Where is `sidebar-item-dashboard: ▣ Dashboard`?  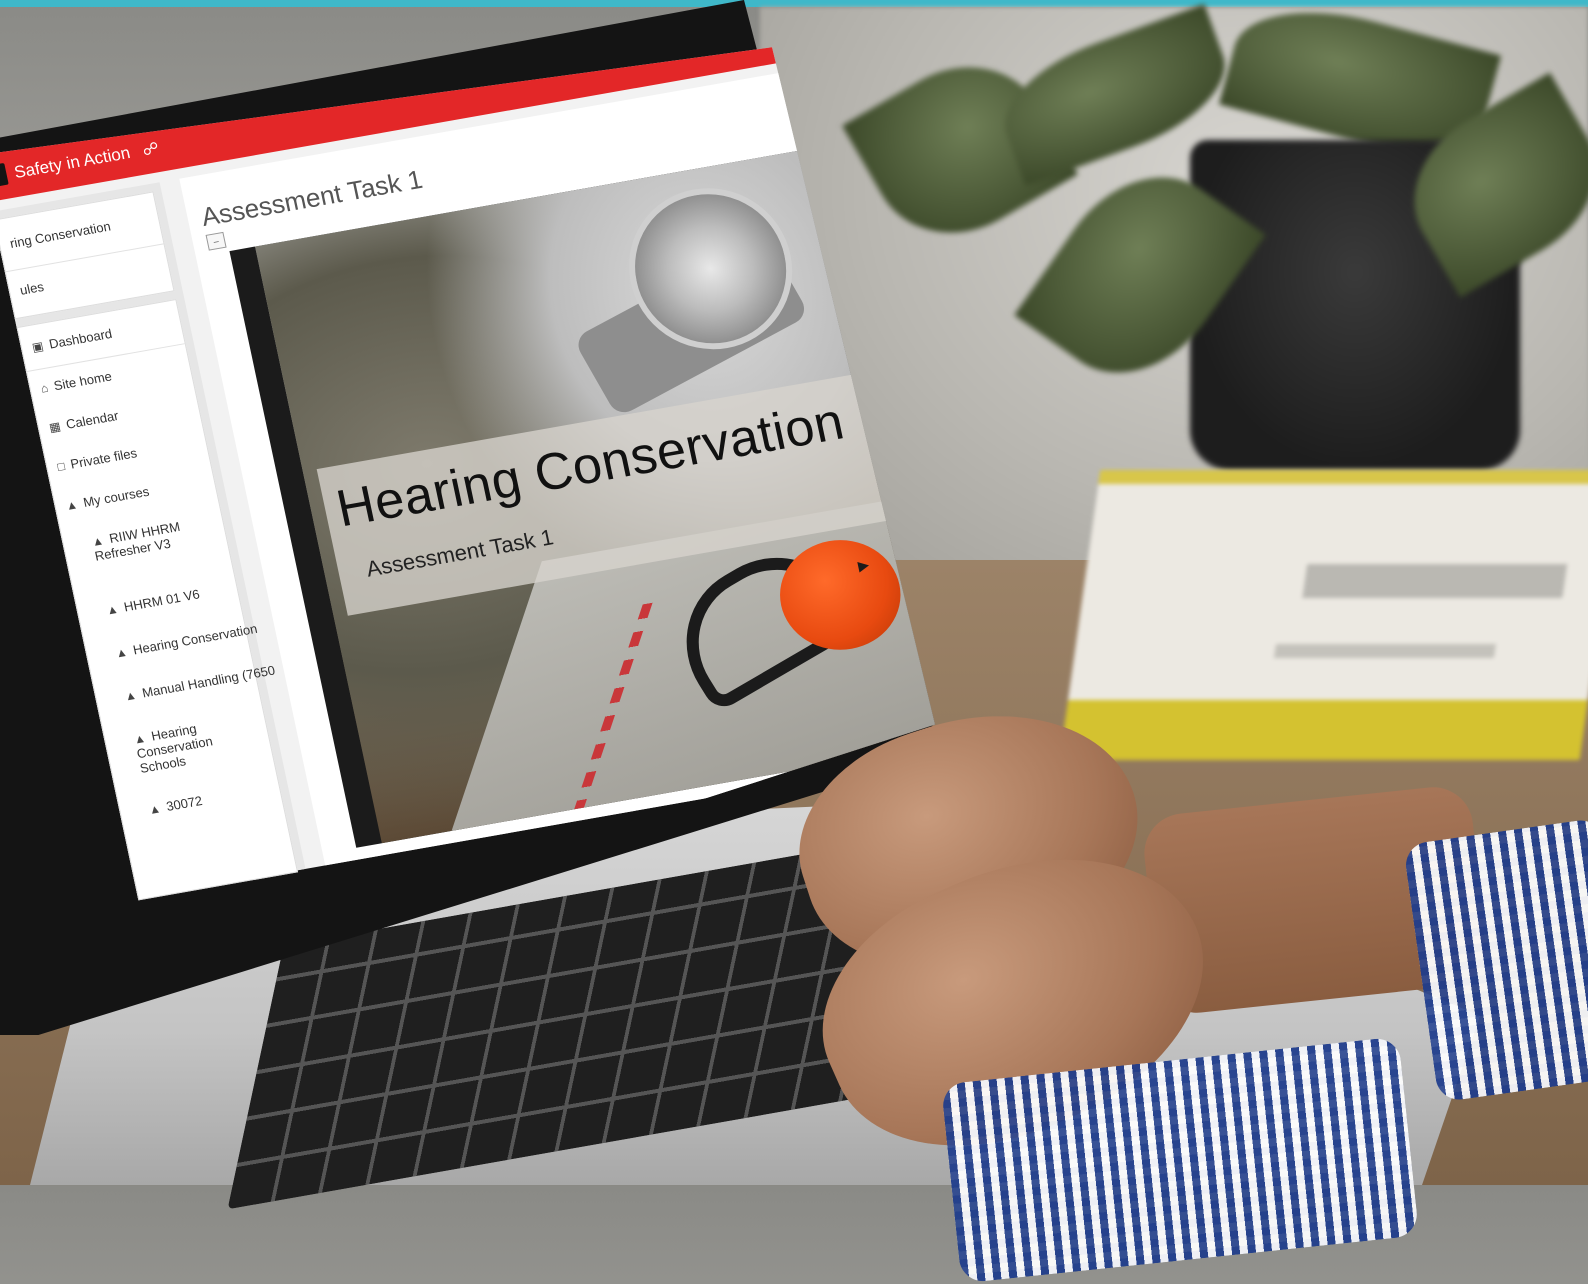
sidebar-item-dashboard: ▣ Dashboard is located at coordinates (72, 340).